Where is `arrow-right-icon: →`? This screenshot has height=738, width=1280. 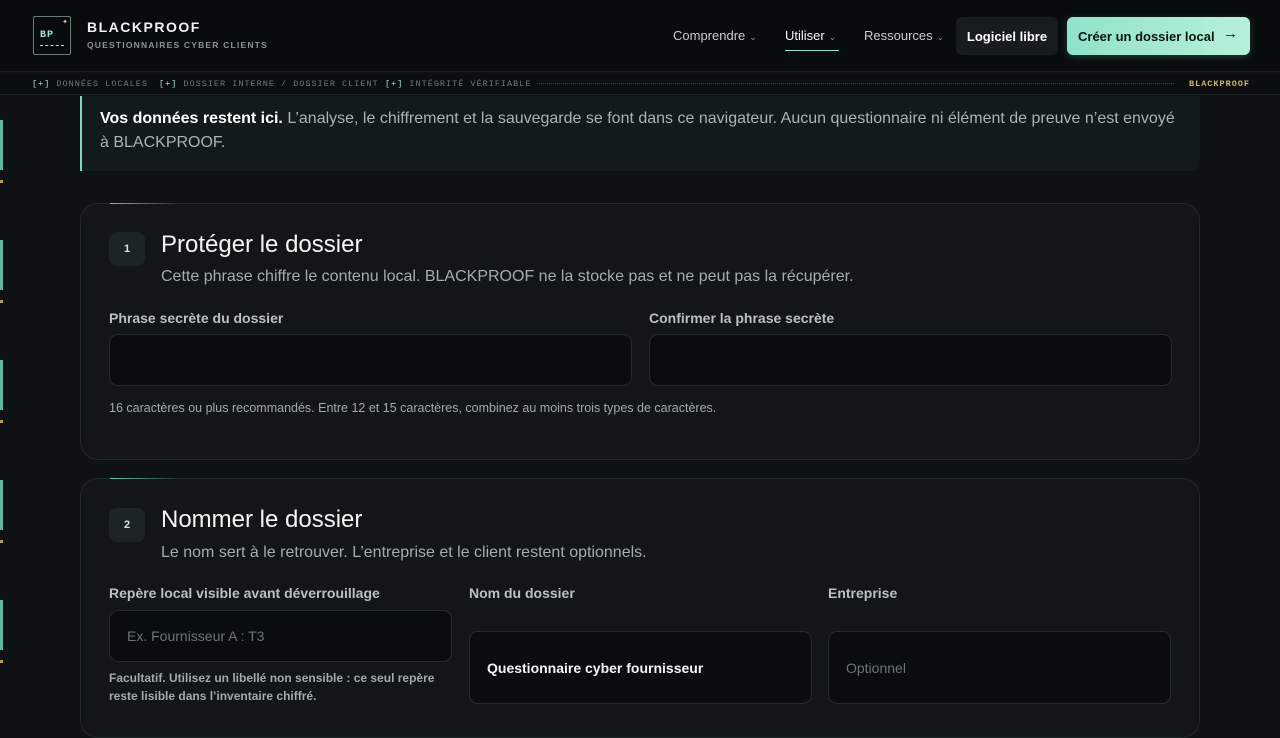
arrow-right-icon: → is located at coordinates (1230, 33).